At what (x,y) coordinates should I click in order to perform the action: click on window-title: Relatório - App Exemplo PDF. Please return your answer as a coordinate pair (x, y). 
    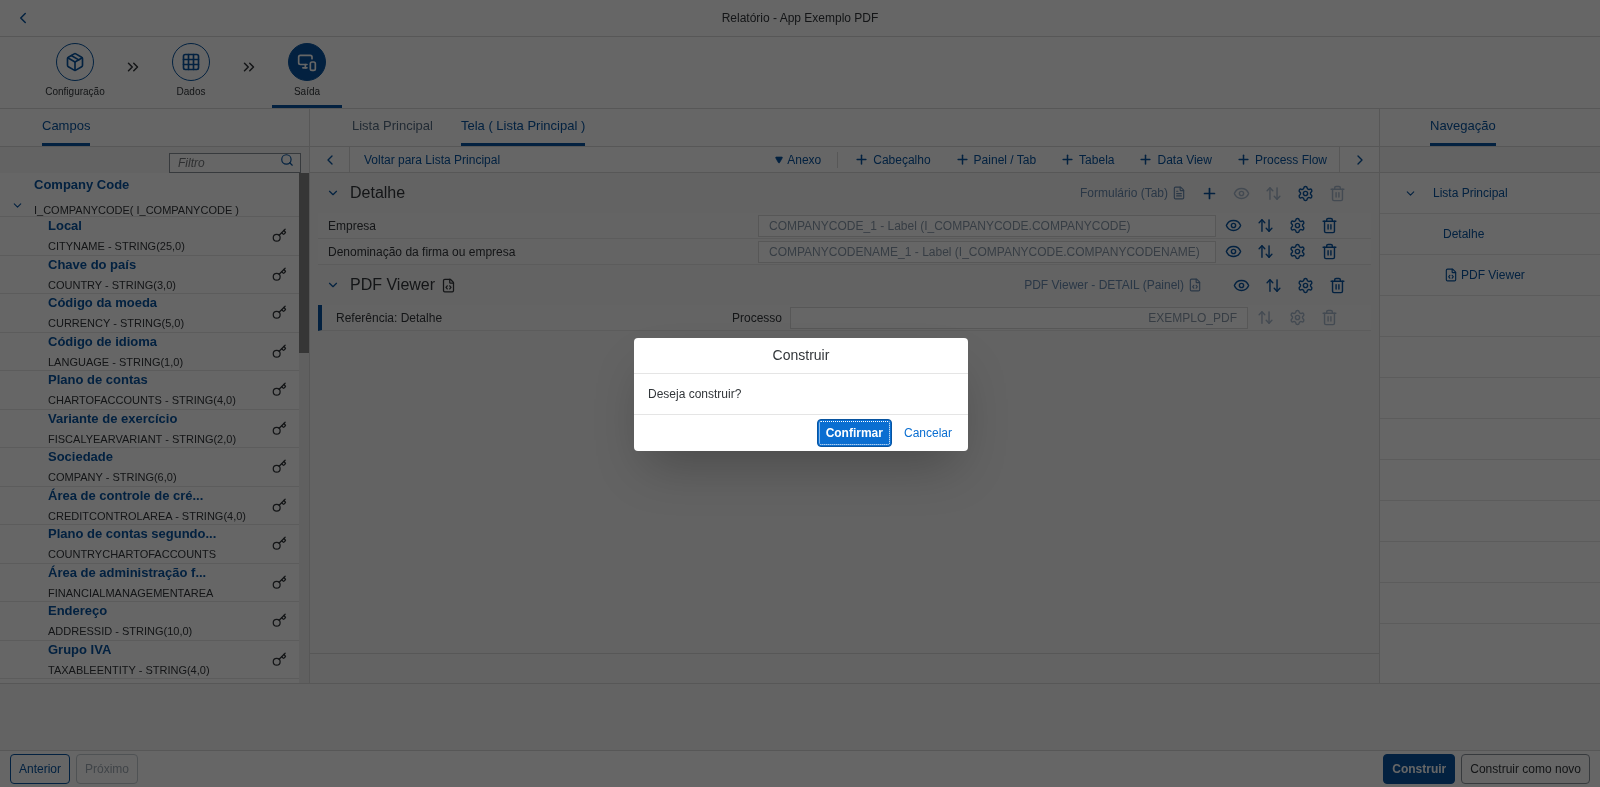
    Looking at the image, I should click on (800, 18).